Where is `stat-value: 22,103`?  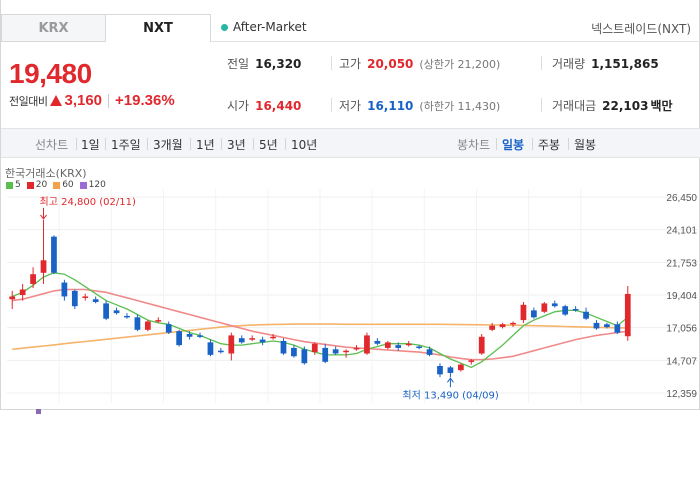 stat-value: 22,103 is located at coordinates (625, 106).